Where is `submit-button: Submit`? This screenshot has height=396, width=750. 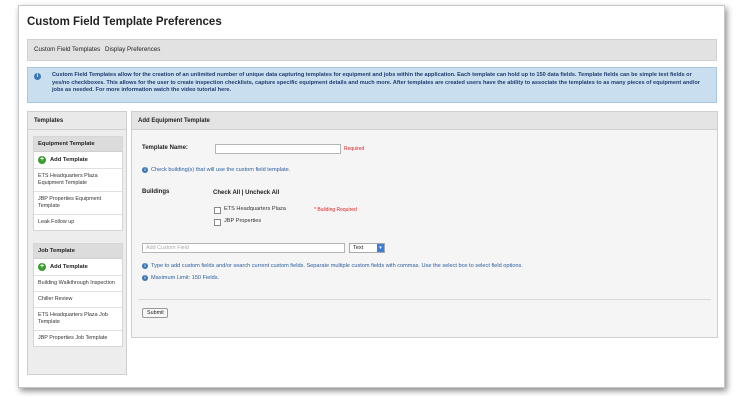
submit-button: Submit is located at coordinates (155, 313).